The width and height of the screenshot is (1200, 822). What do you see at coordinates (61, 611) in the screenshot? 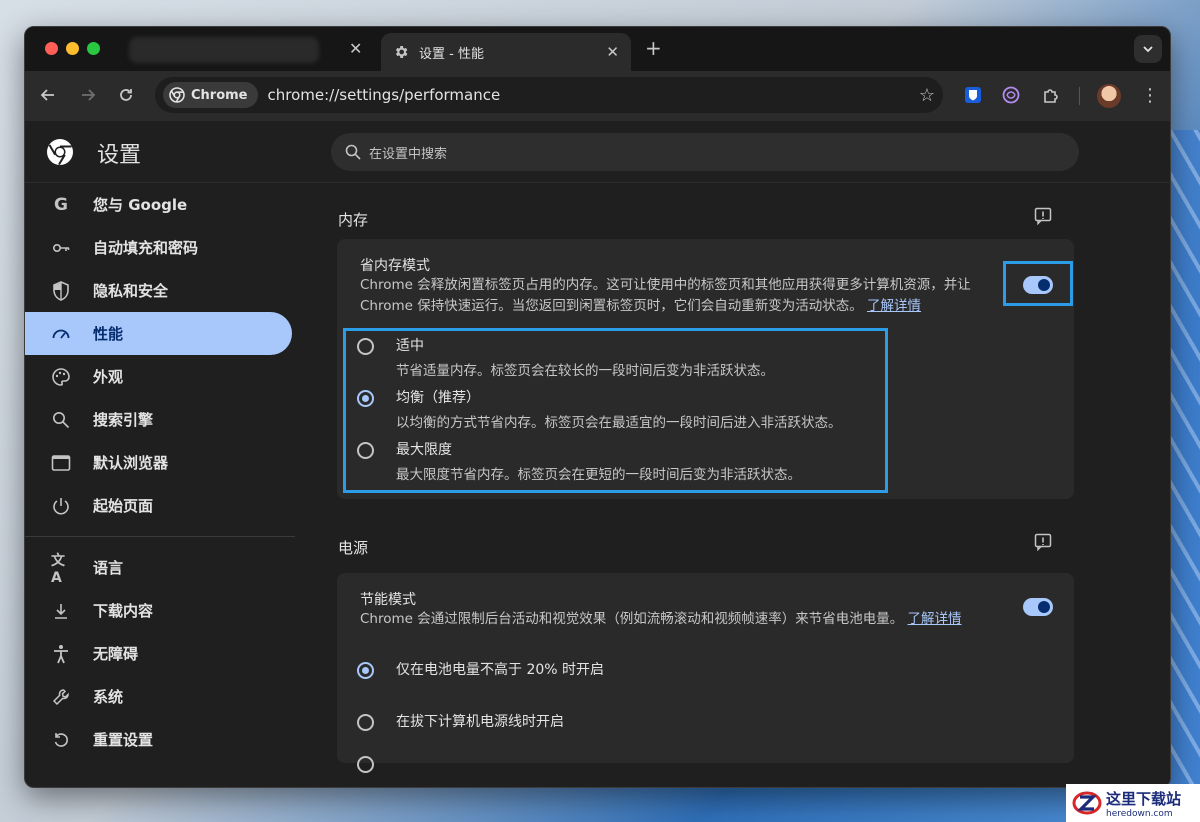
I see `download-icon` at bounding box center [61, 611].